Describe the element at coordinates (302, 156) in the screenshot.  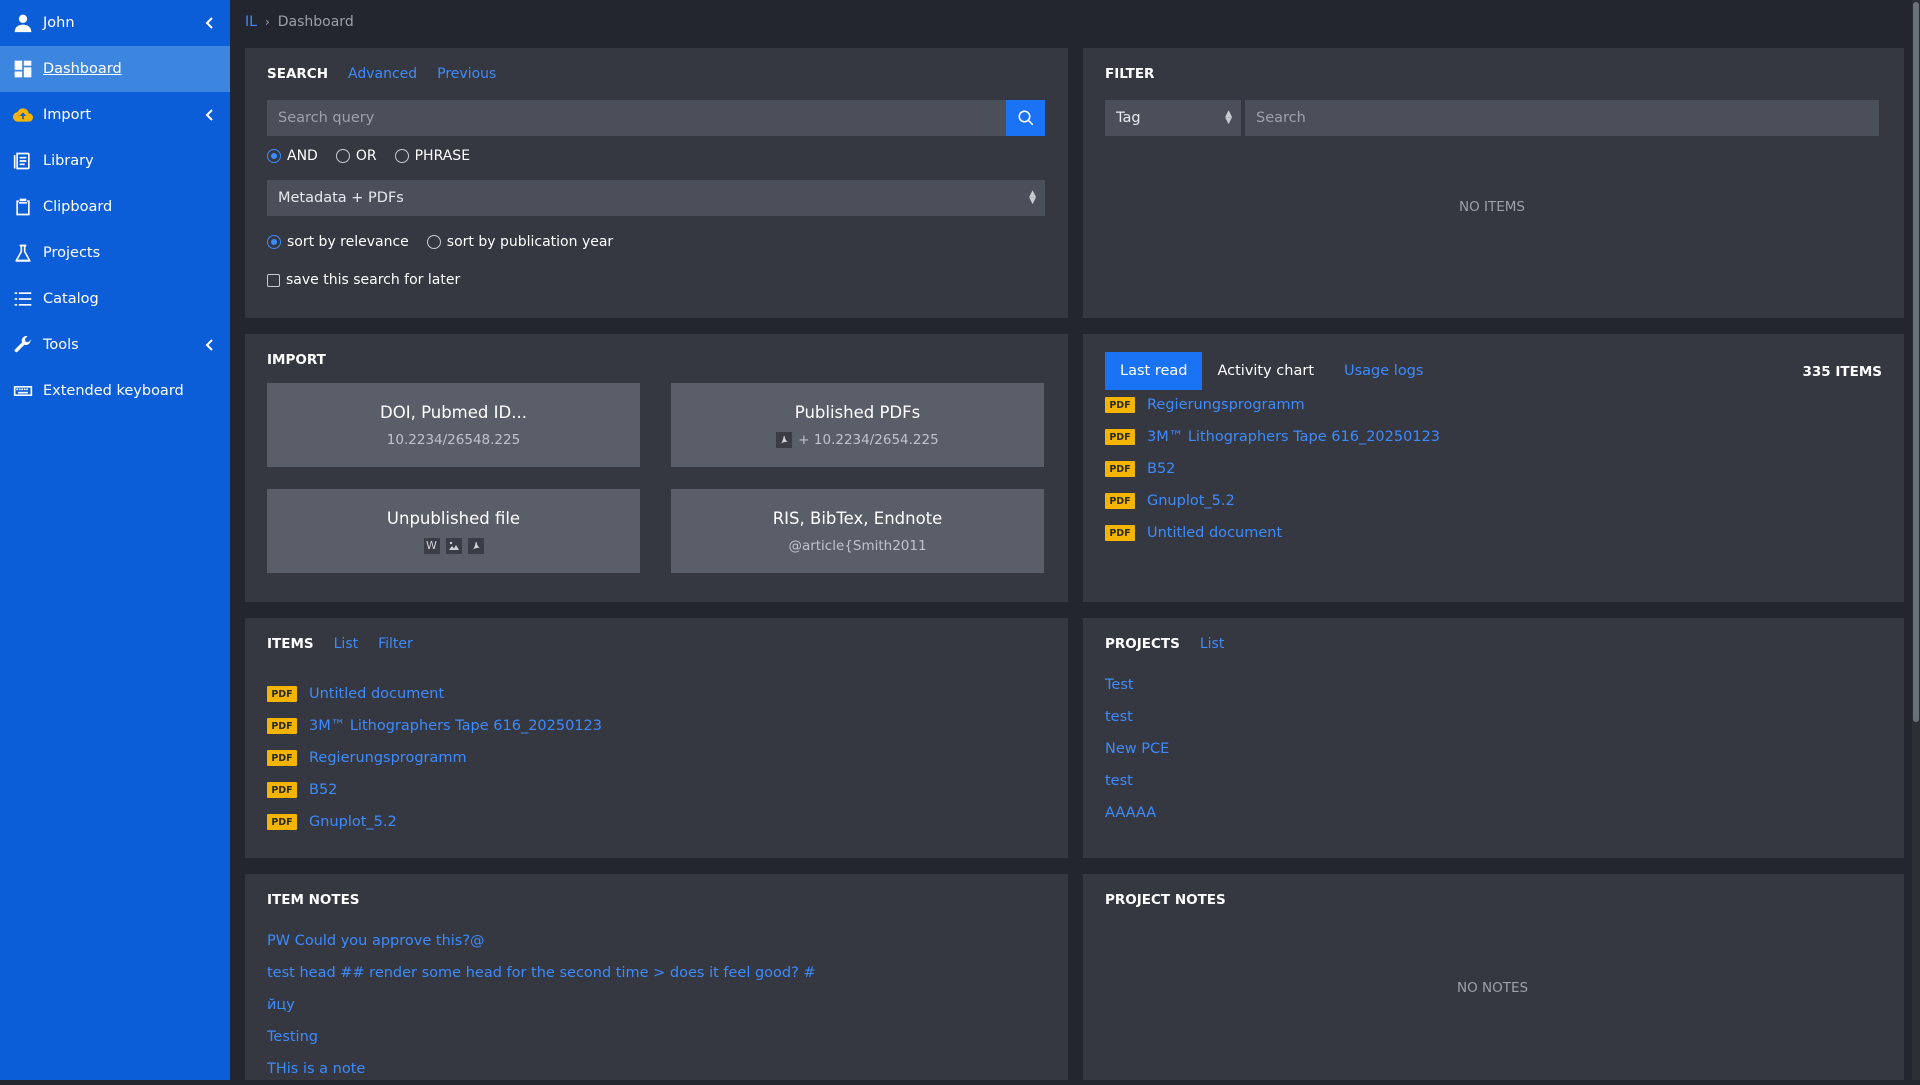
I see `radio-label: AND` at that location.